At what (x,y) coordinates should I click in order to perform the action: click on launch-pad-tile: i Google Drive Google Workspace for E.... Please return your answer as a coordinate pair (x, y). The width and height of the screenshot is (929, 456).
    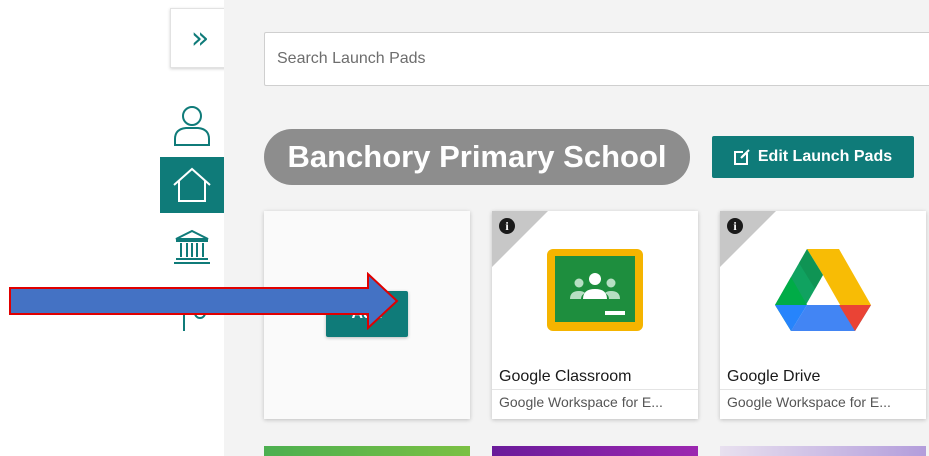
    Looking at the image, I should click on (823, 315).